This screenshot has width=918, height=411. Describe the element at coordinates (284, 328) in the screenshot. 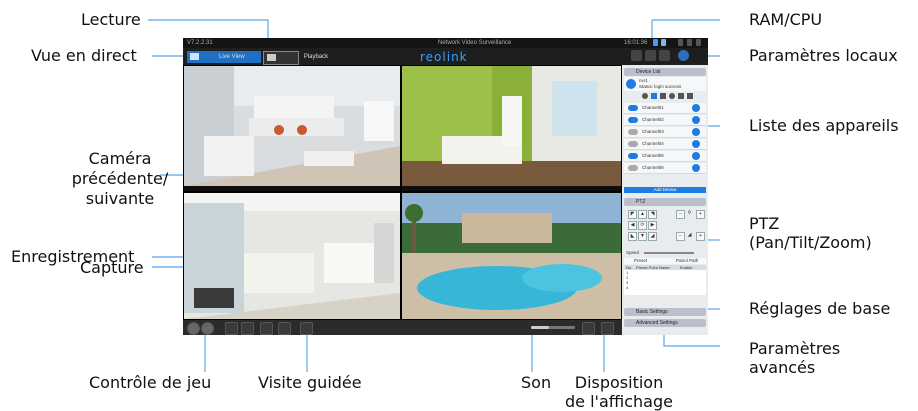

I see `next-camera-icon` at that location.